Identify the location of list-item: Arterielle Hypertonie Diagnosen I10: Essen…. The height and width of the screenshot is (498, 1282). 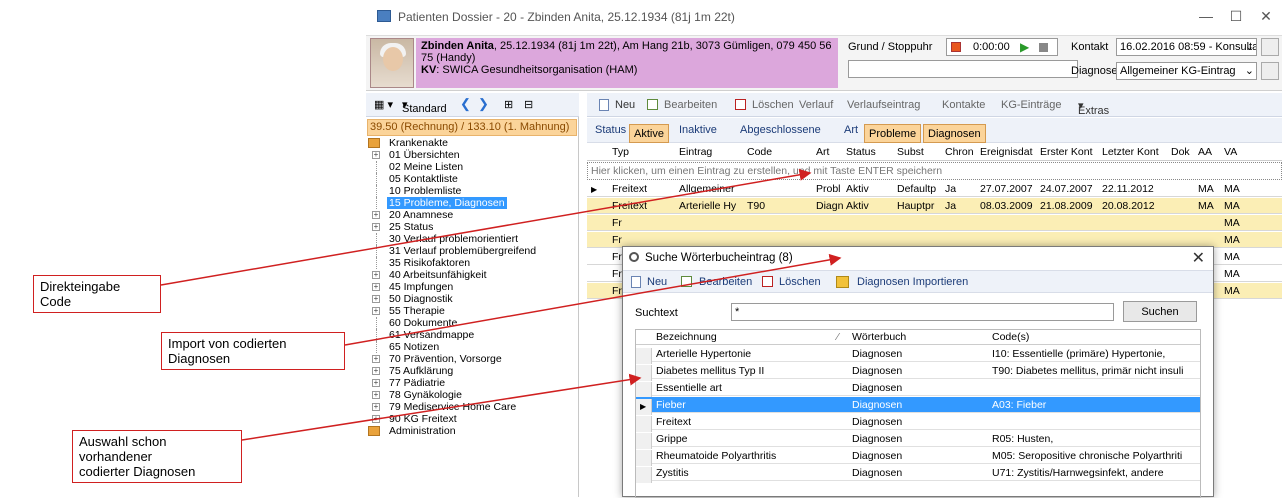
(918, 355).